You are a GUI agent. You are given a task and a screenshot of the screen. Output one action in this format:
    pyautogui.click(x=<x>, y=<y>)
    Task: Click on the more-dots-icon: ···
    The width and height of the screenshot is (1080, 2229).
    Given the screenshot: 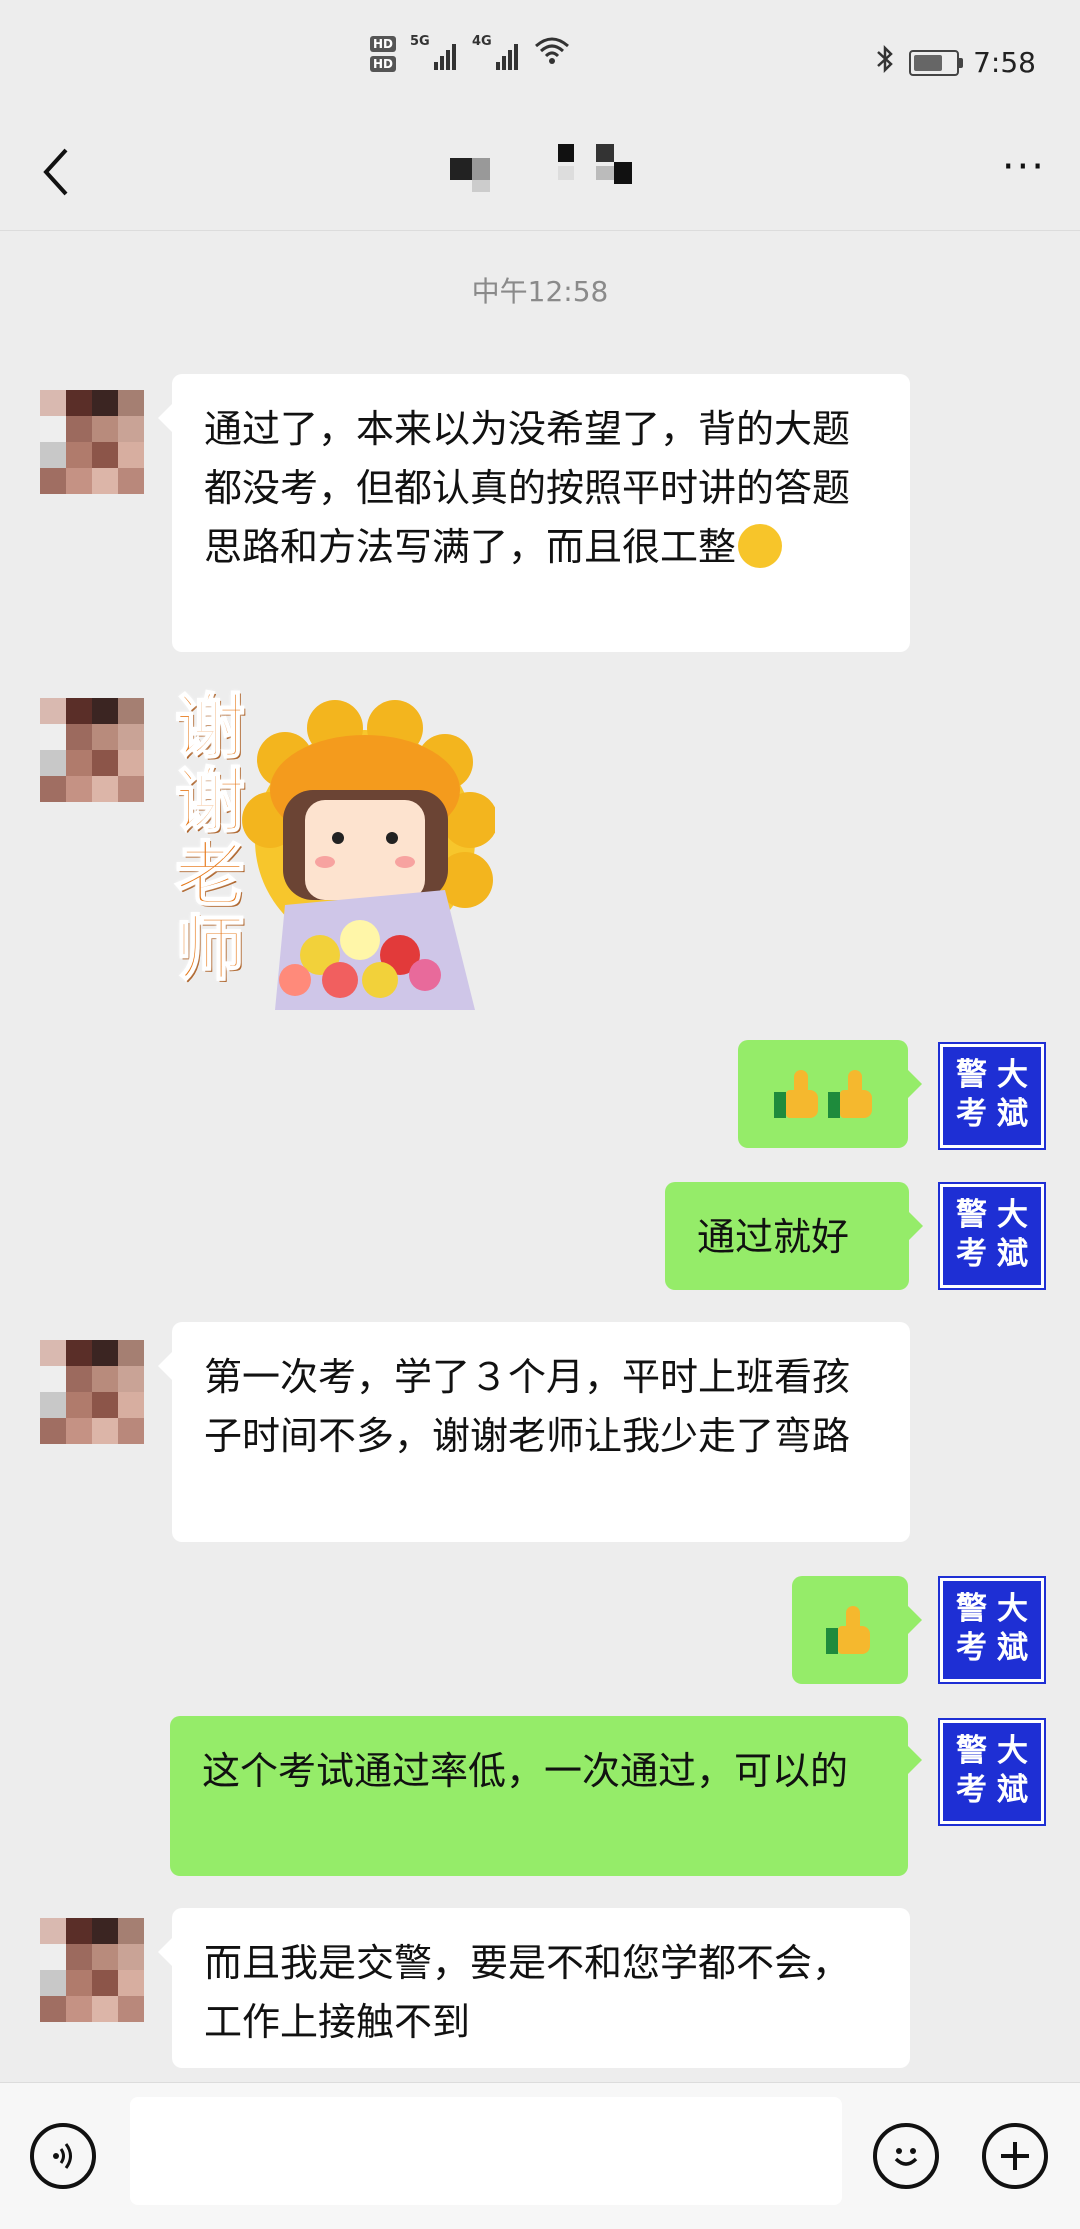 What is the action you would take?
    pyautogui.click(x=1024, y=167)
    